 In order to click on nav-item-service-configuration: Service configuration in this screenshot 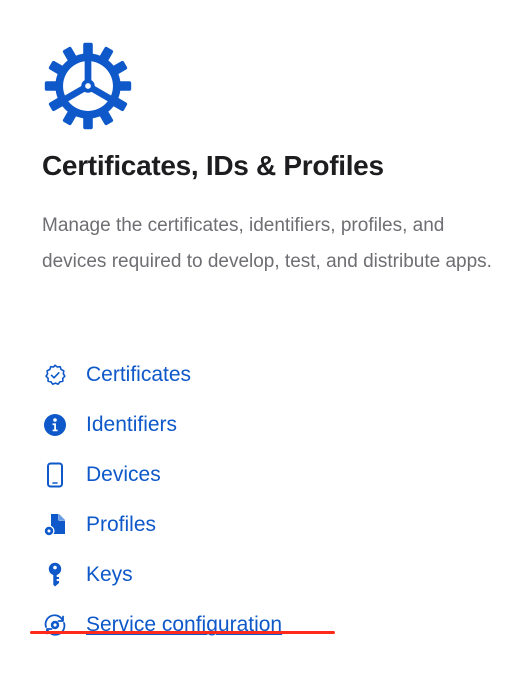, I will do `click(161, 625)`.